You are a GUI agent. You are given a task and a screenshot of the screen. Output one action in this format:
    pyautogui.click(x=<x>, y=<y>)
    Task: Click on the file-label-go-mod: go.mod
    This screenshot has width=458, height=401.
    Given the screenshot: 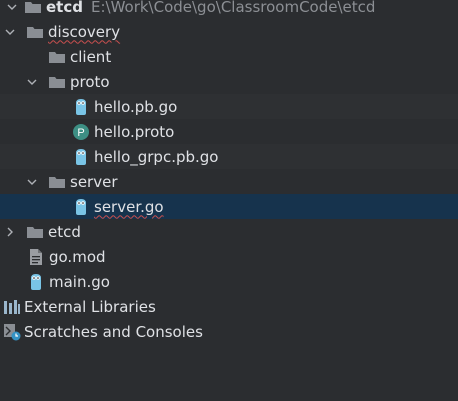 What is the action you would take?
    pyautogui.click(x=77, y=256)
    